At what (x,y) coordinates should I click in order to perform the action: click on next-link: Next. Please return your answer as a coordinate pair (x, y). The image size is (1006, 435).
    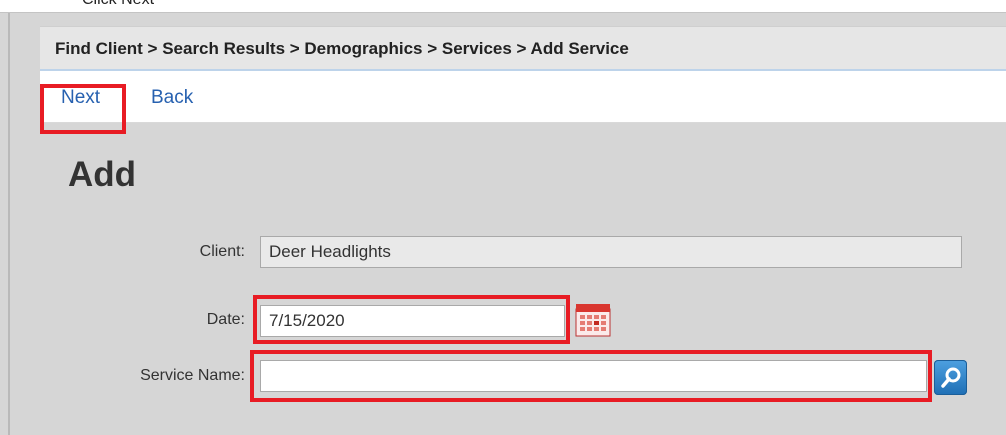
    Looking at the image, I should click on (80, 98).